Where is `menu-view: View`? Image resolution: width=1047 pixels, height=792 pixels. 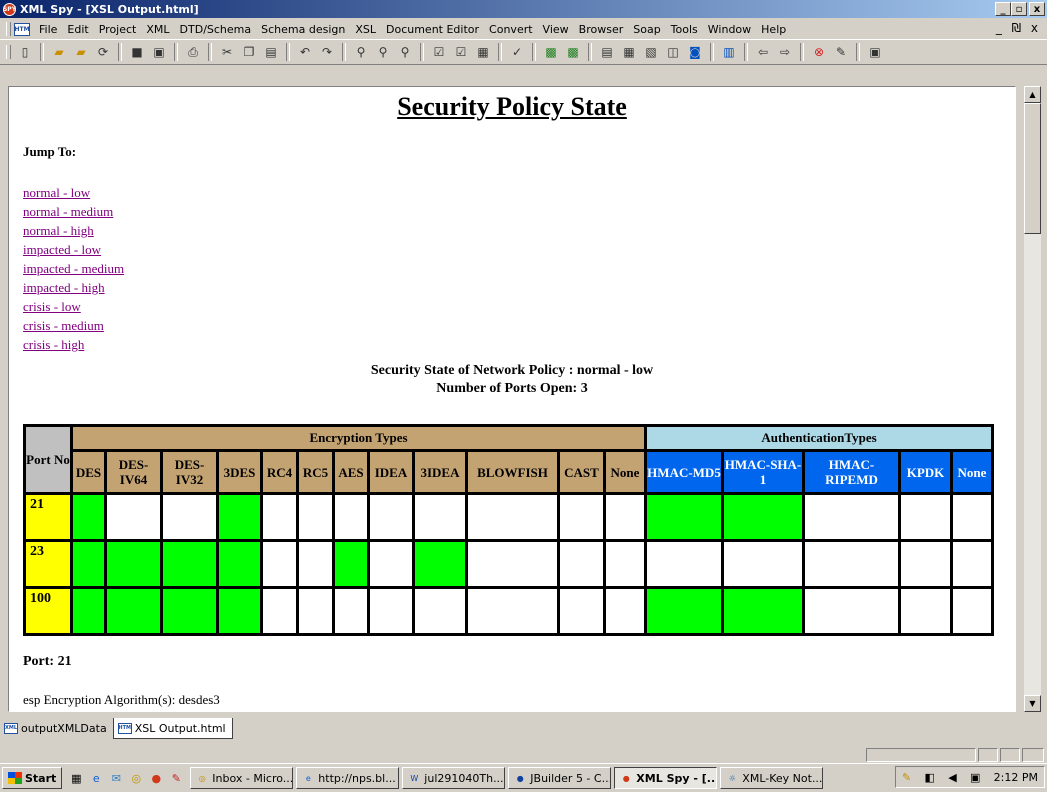 menu-view: View is located at coordinates (556, 29).